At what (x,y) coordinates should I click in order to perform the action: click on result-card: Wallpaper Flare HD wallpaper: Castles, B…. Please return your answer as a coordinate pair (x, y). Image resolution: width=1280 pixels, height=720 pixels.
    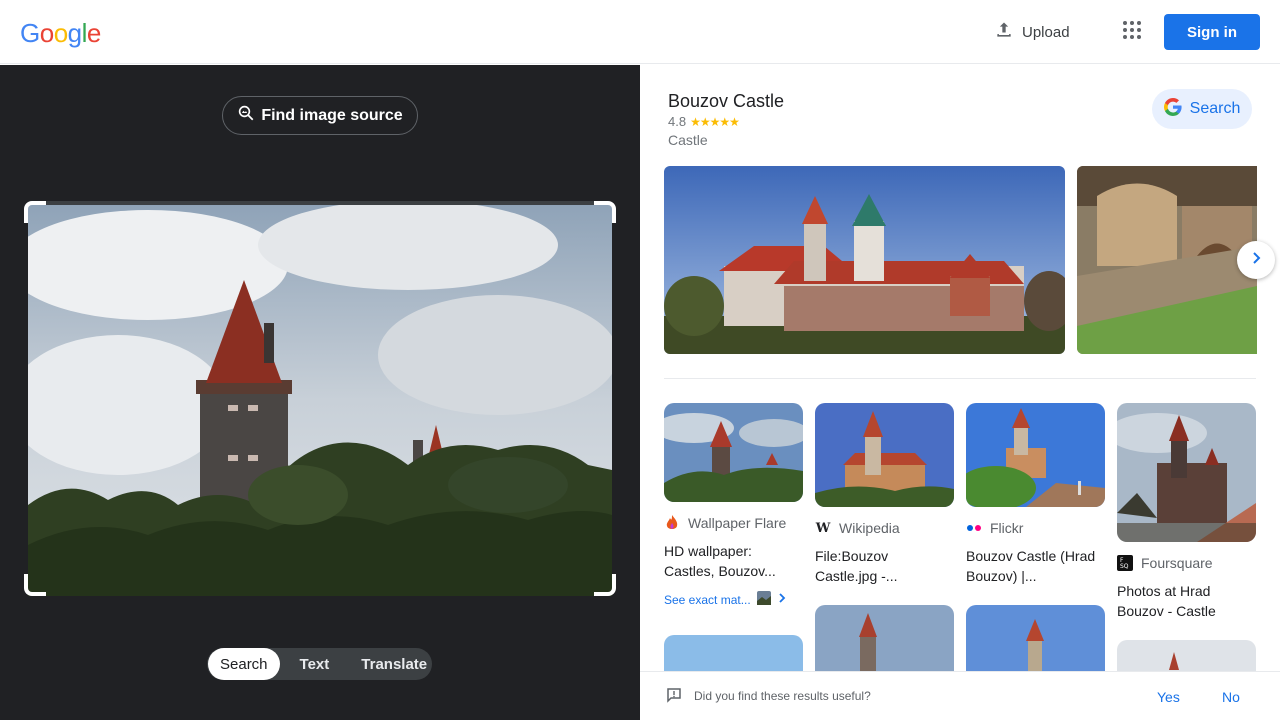
    Looking at the image, I should click on (733, 505).